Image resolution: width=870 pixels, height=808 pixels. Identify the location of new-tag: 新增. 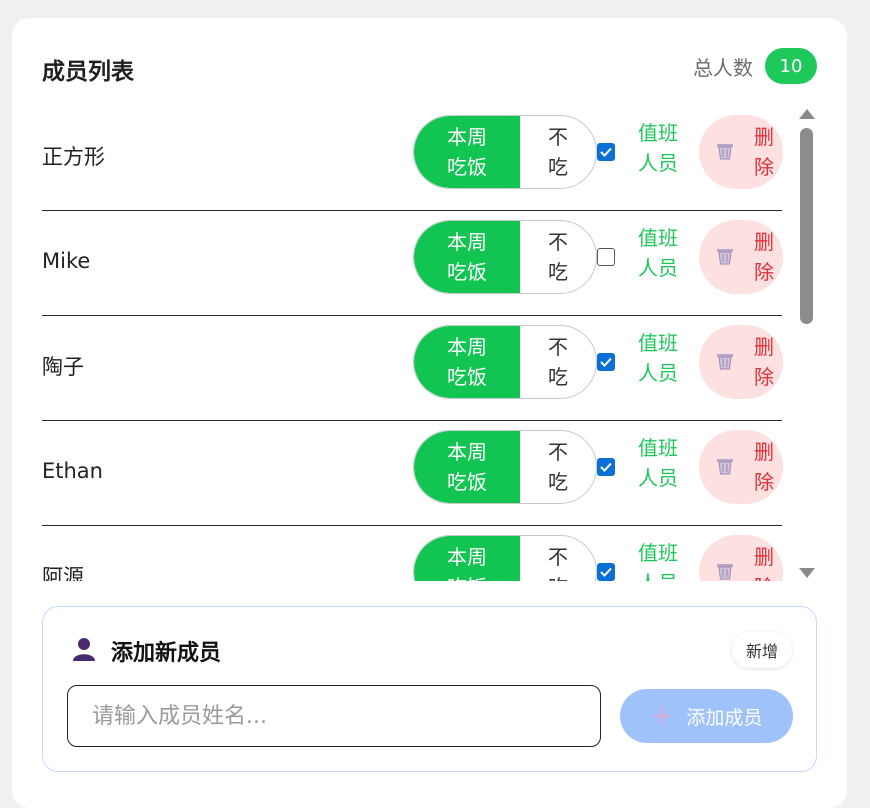
(761, 650).